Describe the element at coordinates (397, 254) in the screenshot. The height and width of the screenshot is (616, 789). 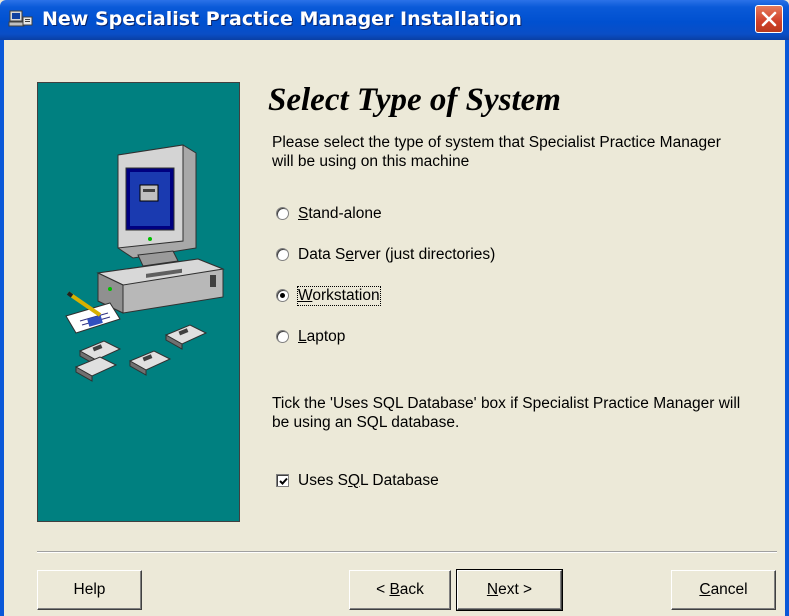
I see `radio-label: Data Server (just directories)` at that location.